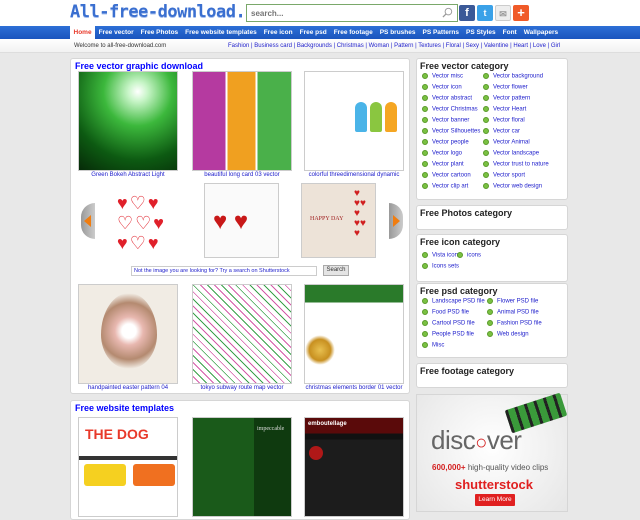  What do you see at coordinates (445, 186) in the screenshot?
I see `category-link: Vector clip art` at bounding box center [445, 186].